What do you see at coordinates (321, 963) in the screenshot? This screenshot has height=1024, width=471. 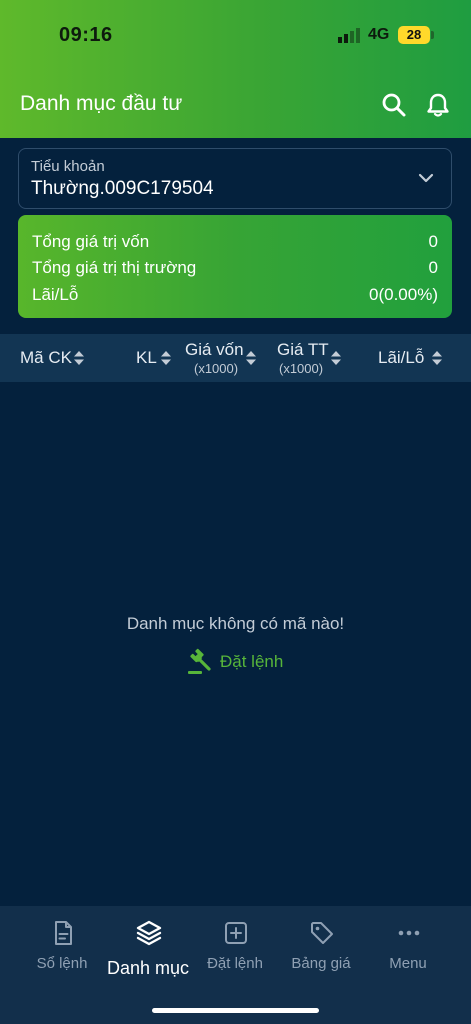 I see `nav-label: Bảng giá` at bounding box center [321, 963].